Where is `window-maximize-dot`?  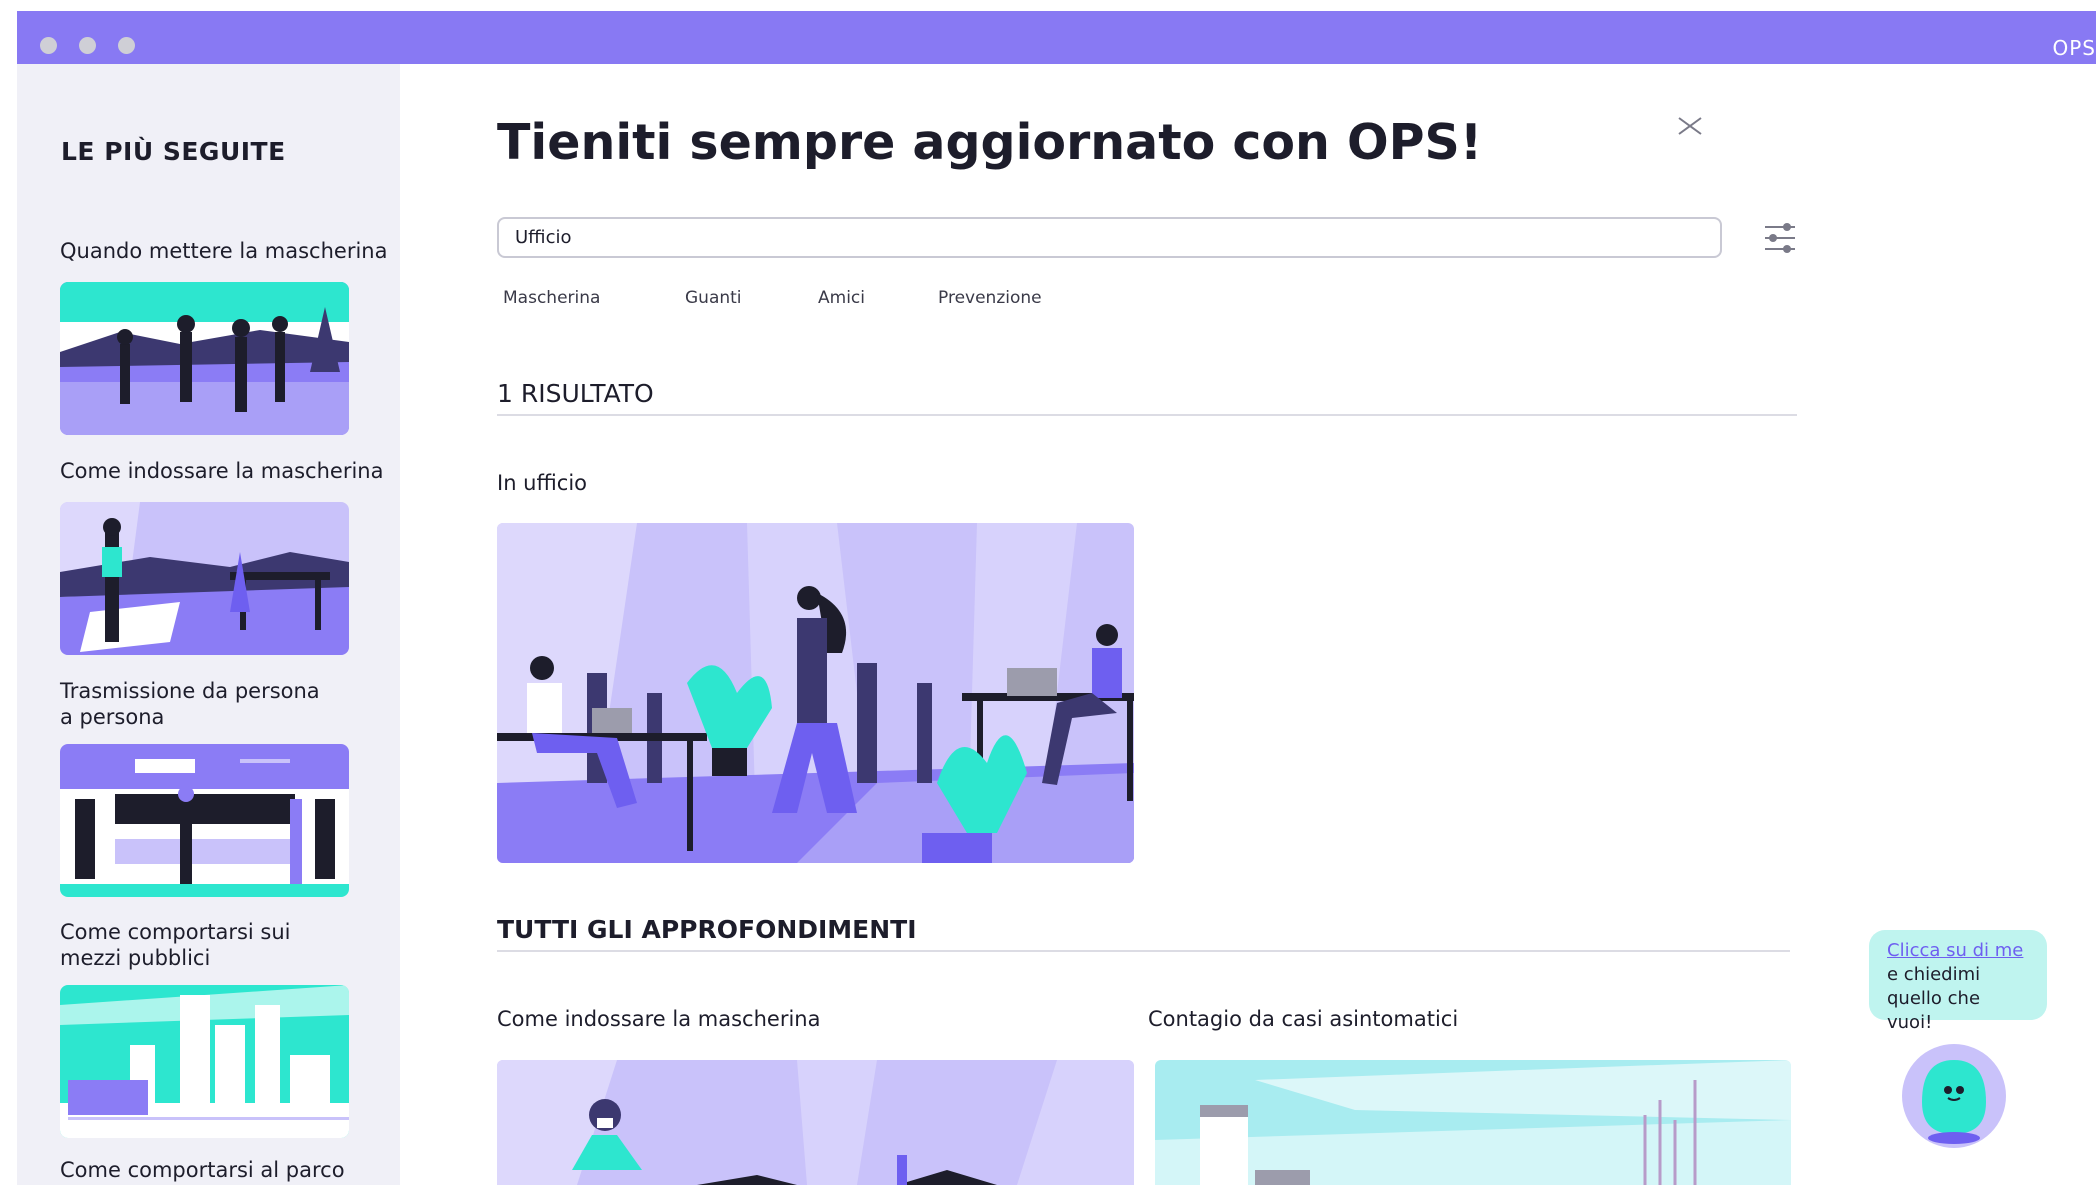 window-maximize-dot is located at coordinates (126, 45).